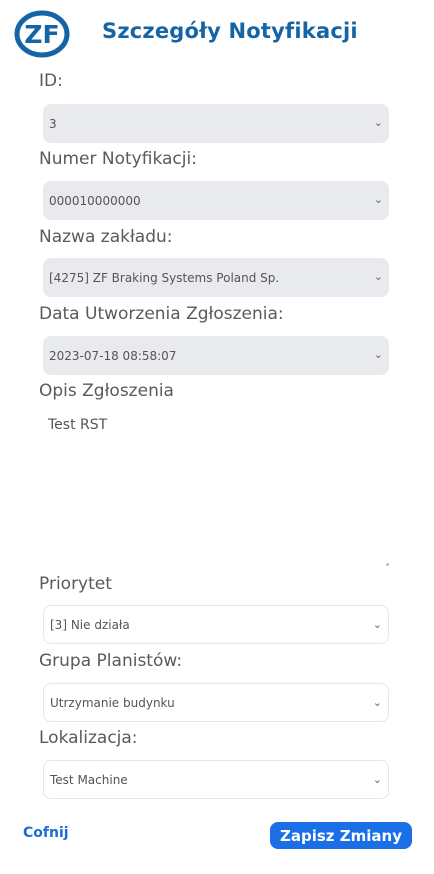 The image size is (434, 874). What do you see at coordinates (112, 702) in the screenshot?
I see `grupa-value: Utrzymanie budynku` at bounding box center [112, 702].